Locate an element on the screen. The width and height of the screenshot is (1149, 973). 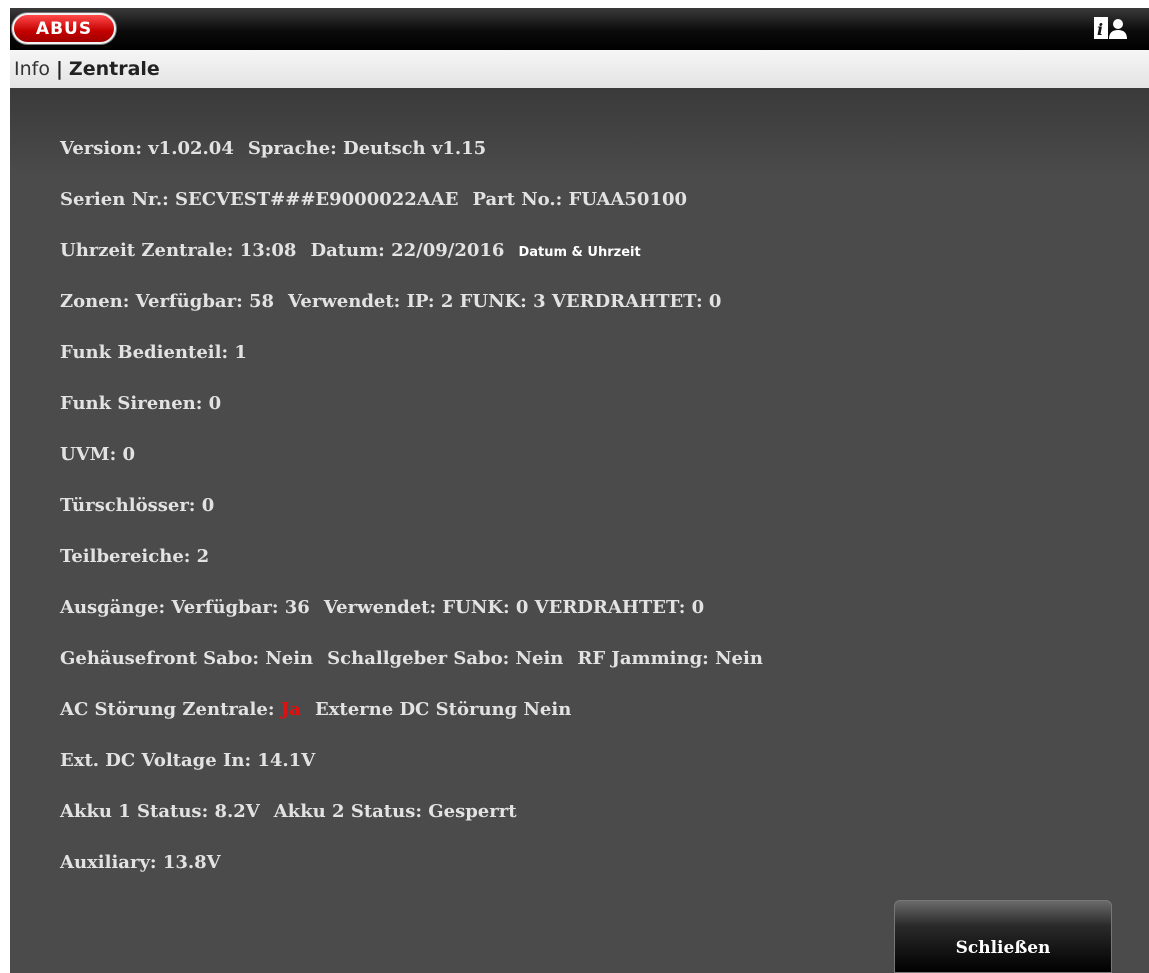
wireless-keypad-line: Funk Bedienteil: 1 is located at coordinates (153, 352).